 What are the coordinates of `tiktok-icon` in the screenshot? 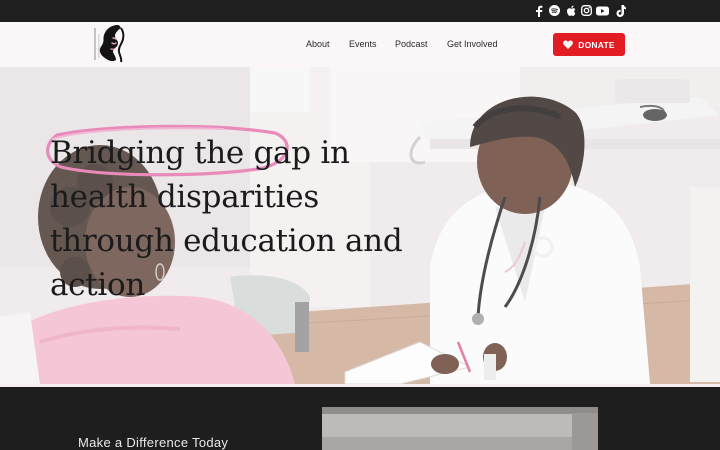 It's located at (620, 10).